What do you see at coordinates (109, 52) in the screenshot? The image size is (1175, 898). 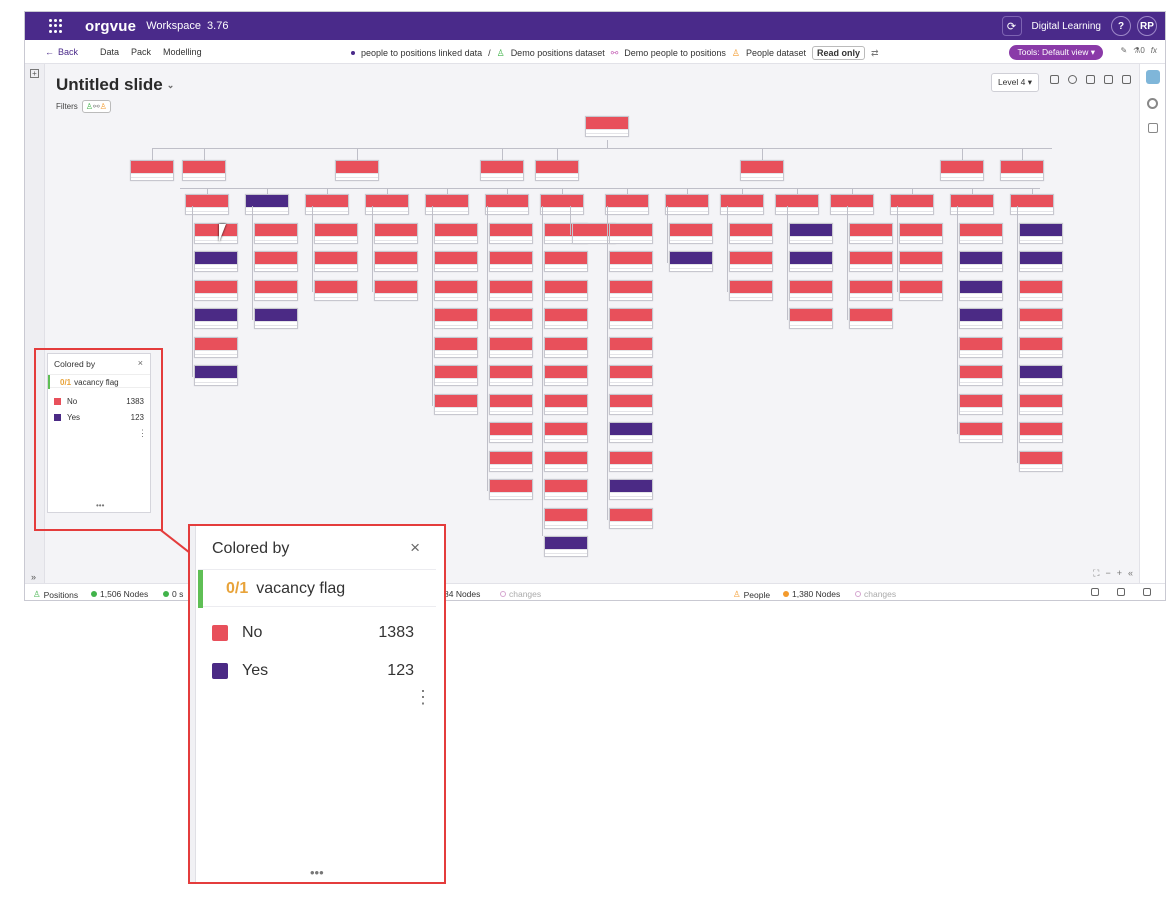 I see `nav-data: Data` at bounding box center [109, 52].